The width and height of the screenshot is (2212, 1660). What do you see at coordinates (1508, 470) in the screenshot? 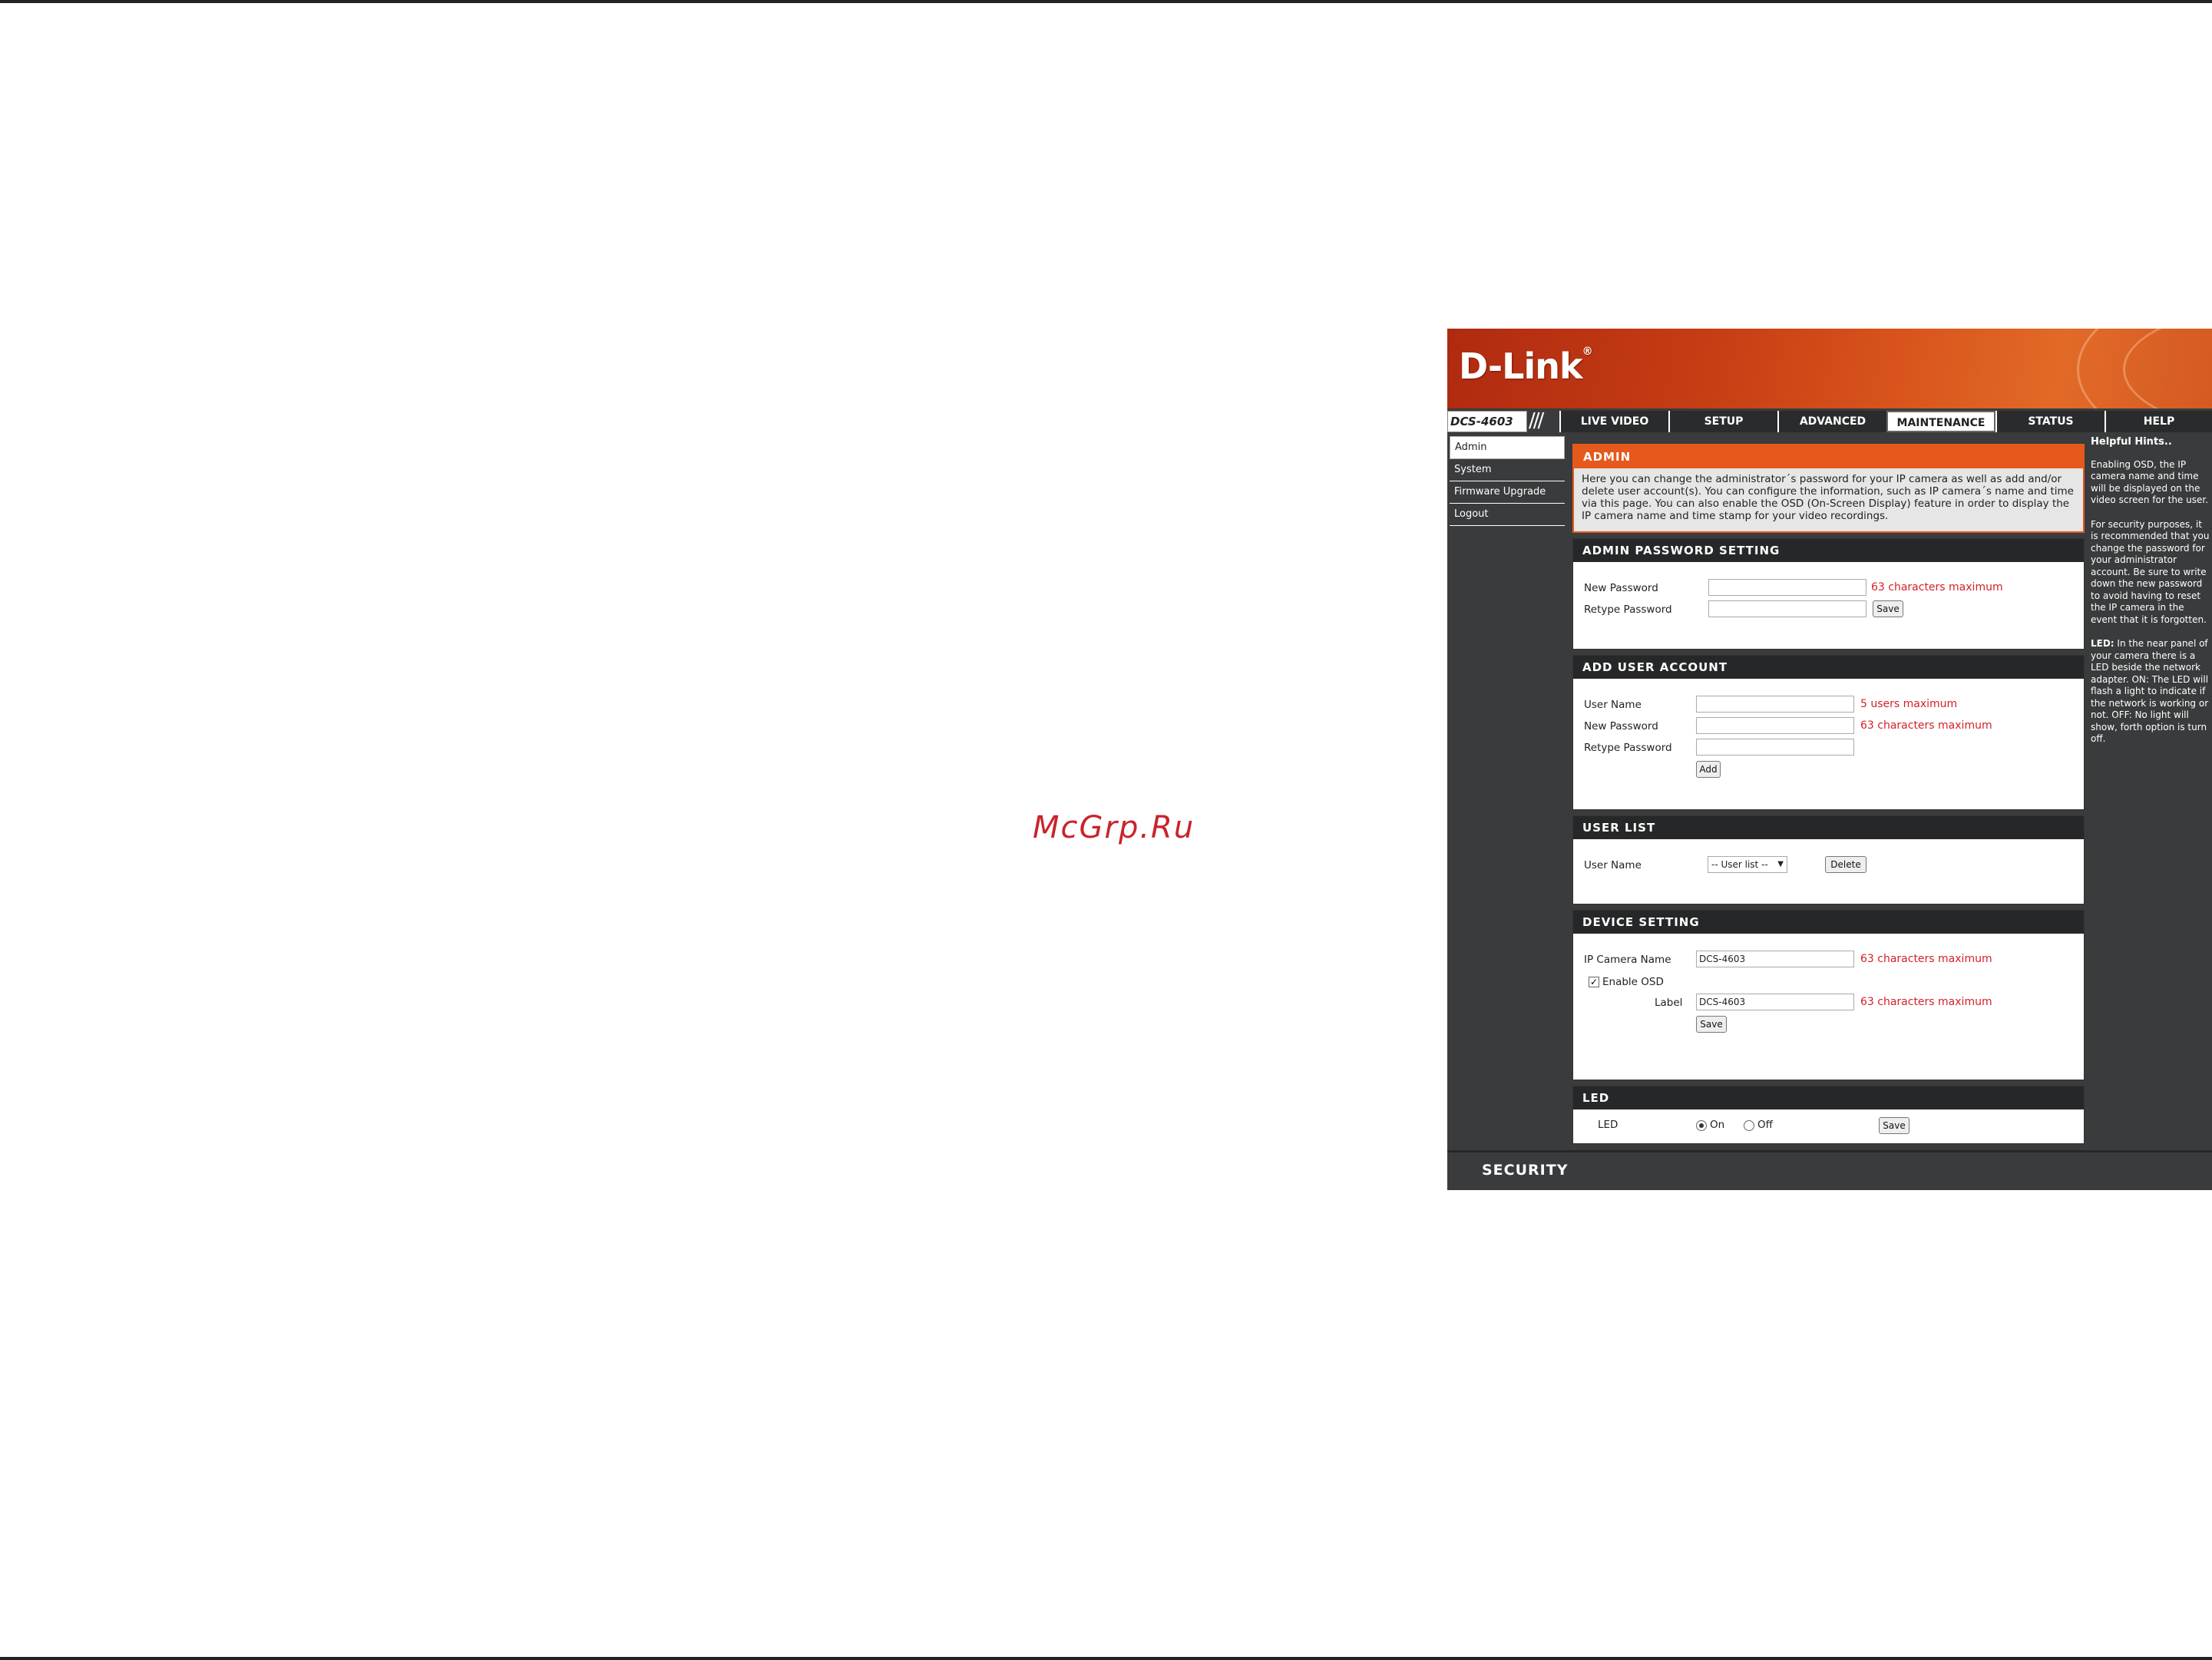
I see `sidebar-item-system: System` at bounding box center [1508, 470].